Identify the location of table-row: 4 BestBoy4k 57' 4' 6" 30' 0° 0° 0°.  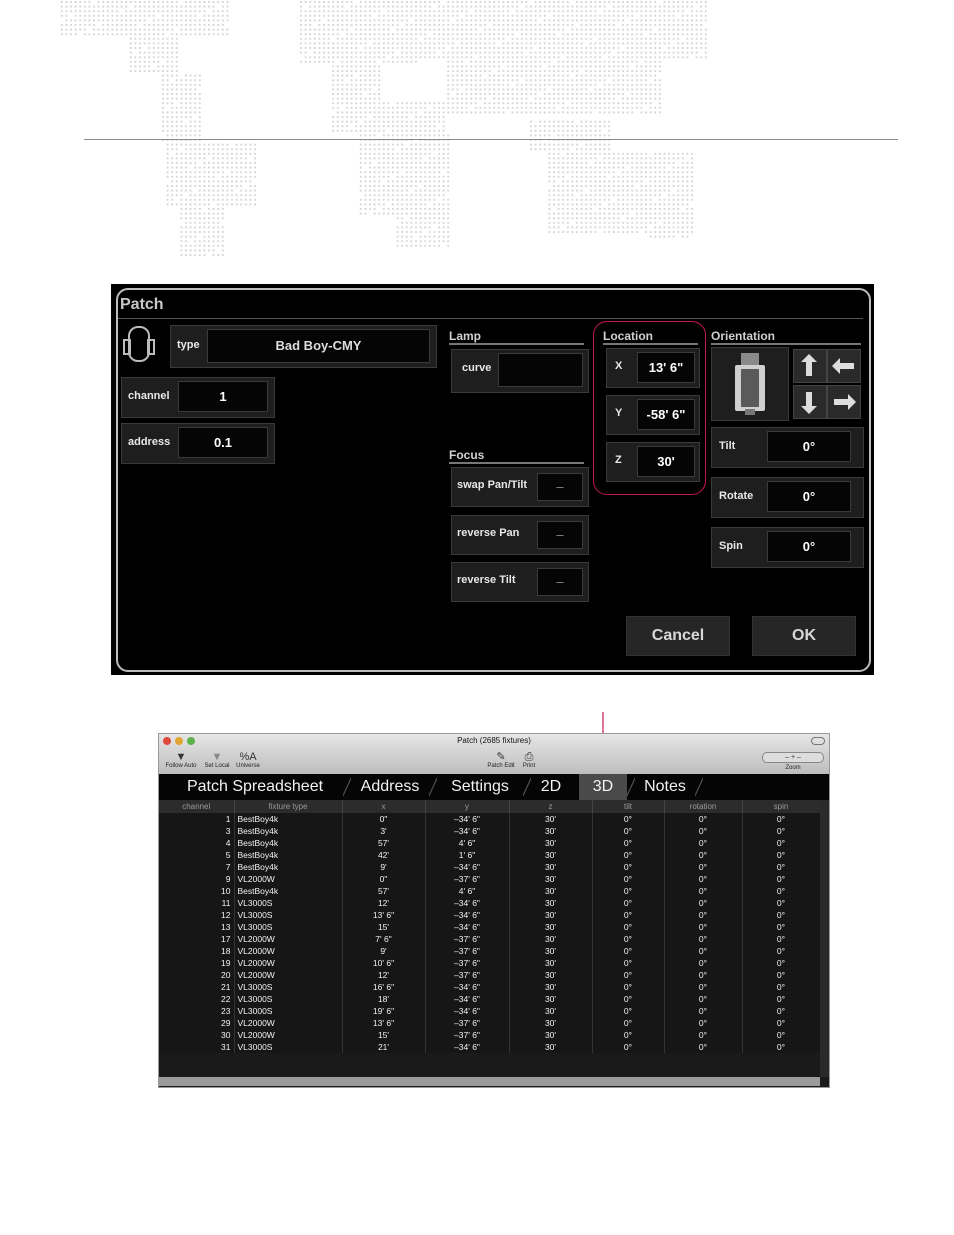
(490, 843).